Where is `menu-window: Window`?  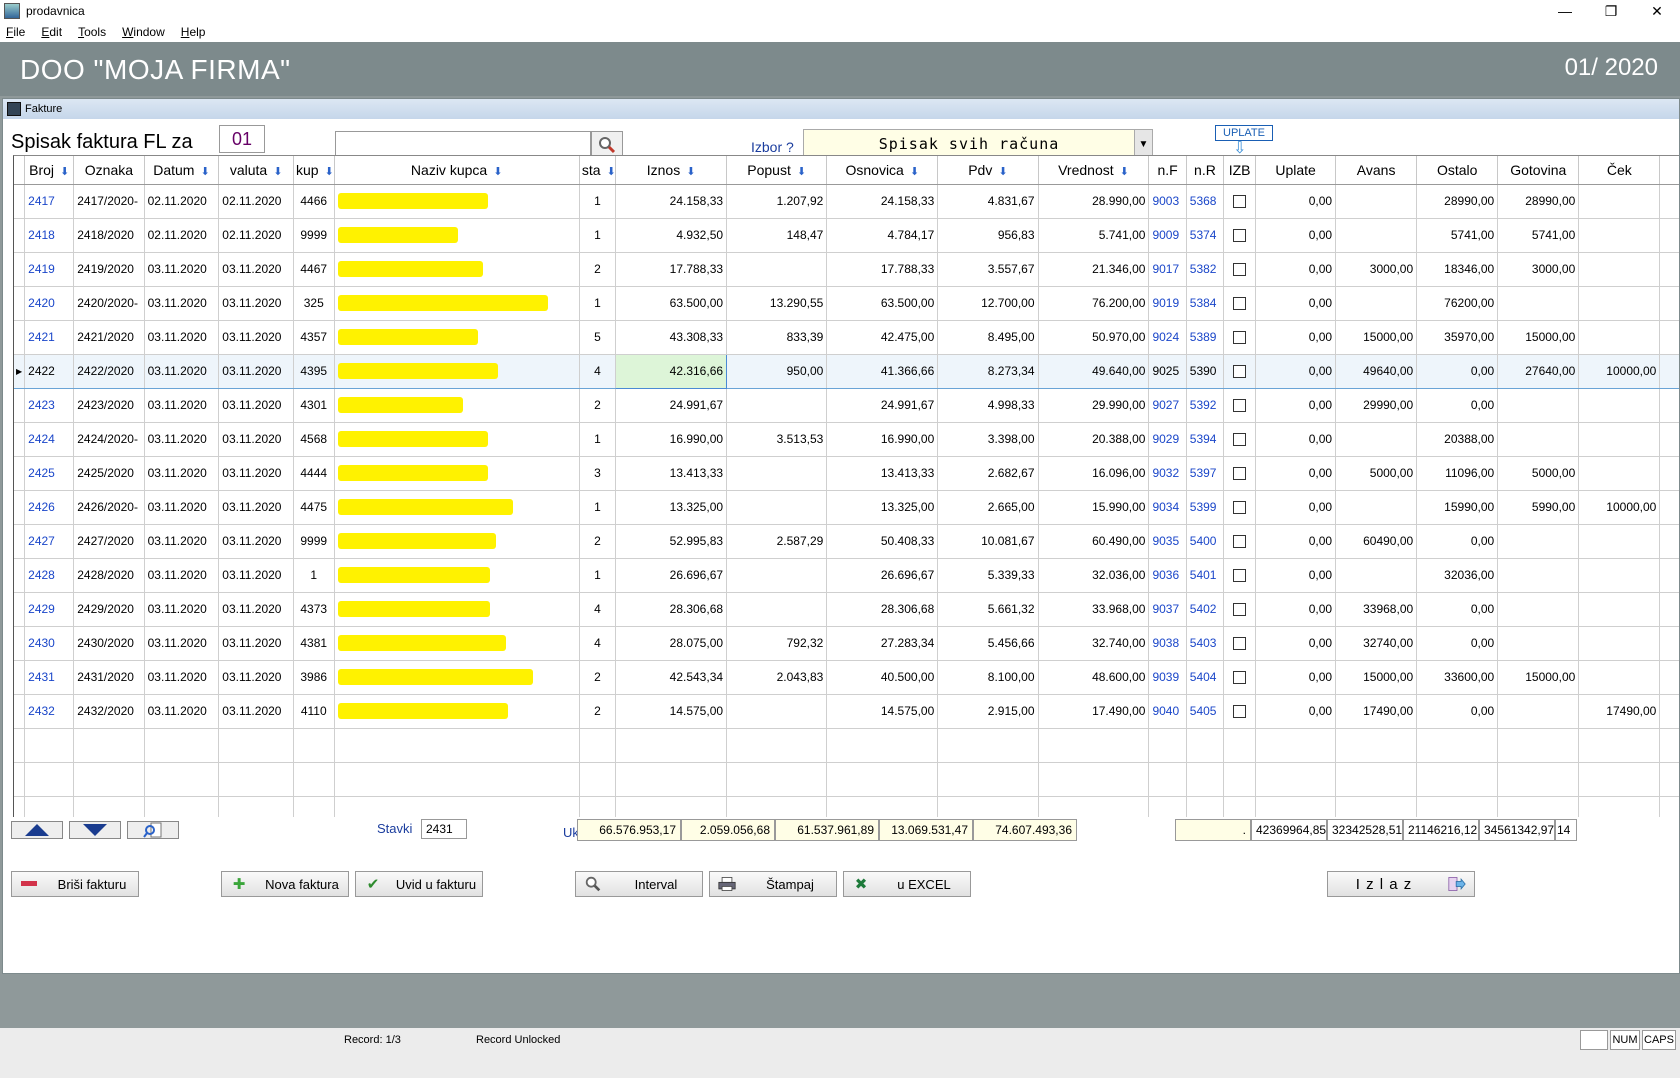 menu-window: Window is located at coordinates (143, 32).